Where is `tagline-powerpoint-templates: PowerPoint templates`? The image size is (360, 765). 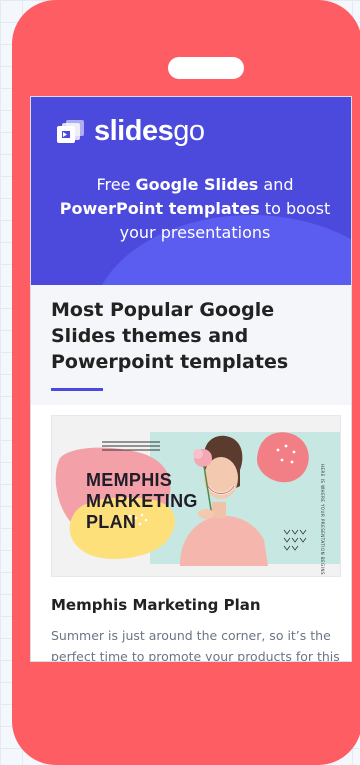 tagline-powerpoint-templates: PowerPoint templates is located at coordinates (159, 208).